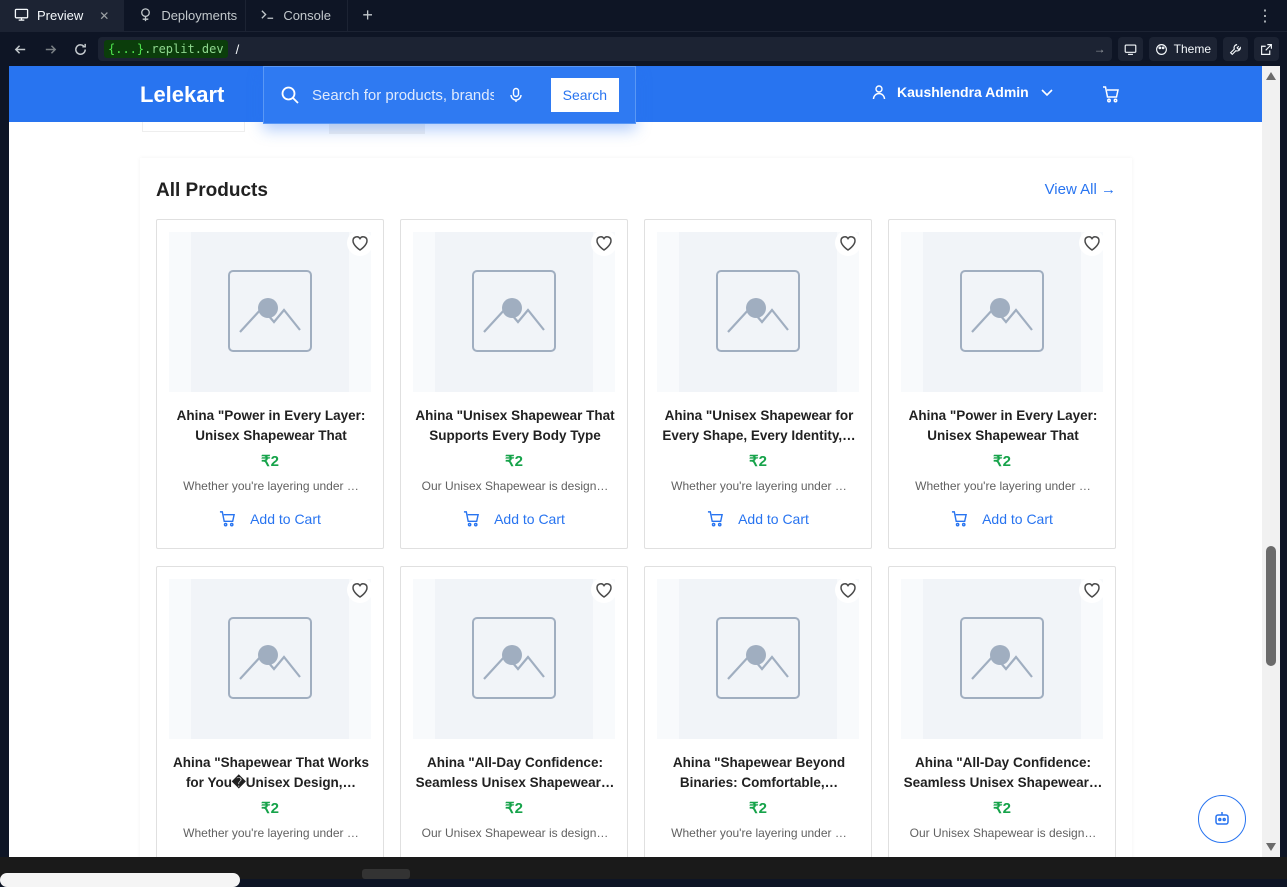 This screenshot has height=887, width=1287. I want to click on scroll-down-arrow, so click(1271, 847).